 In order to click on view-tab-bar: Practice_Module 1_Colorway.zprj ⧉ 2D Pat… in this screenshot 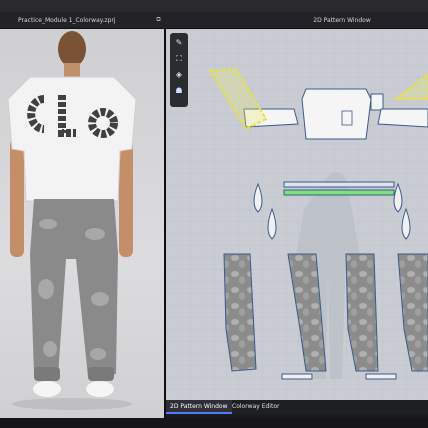, I will do `click(214, 20)`.